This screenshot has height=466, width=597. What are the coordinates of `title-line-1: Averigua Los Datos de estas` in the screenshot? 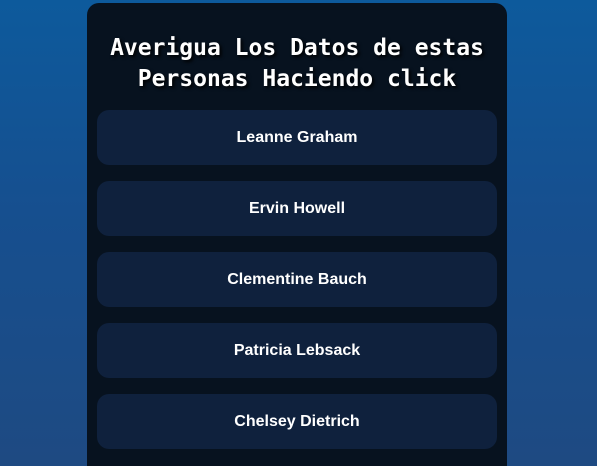 It's located at (297, 48).